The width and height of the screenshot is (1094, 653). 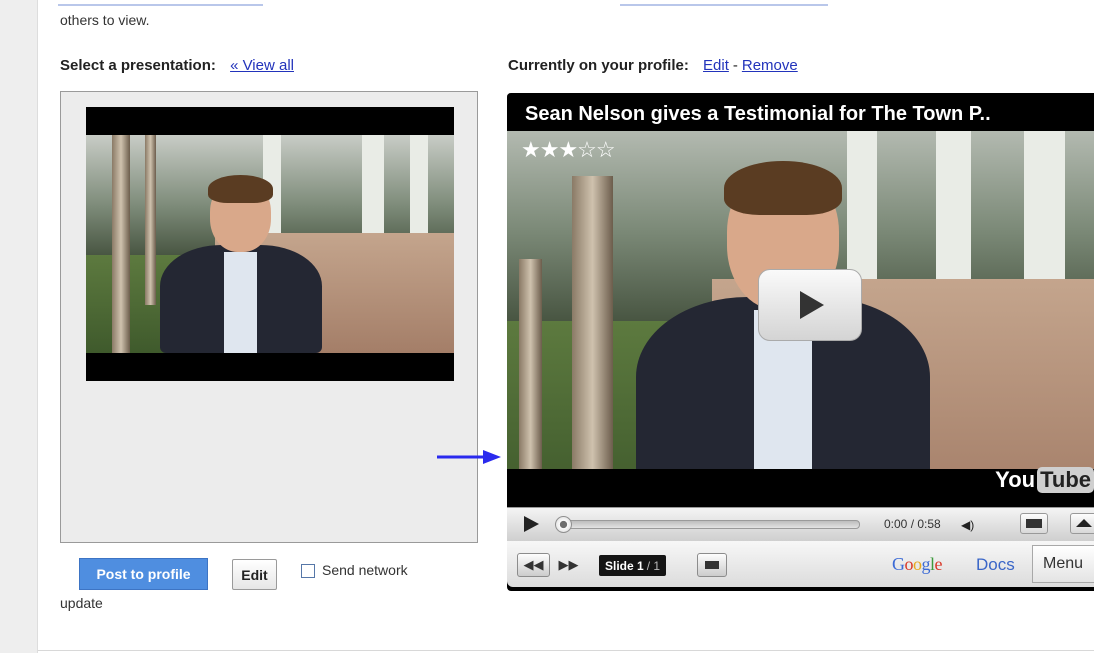 What do you see at coordinates (308, 571) in the screenshot?
I see `send-network-checkbox` at bounding box center [308, 571].